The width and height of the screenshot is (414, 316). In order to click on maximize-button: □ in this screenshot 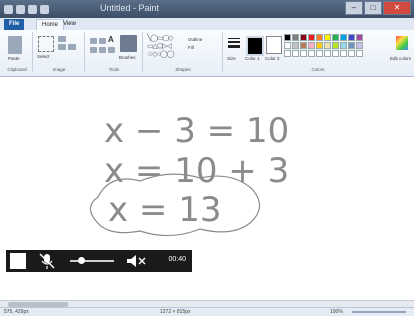, I will do `click(373, 8)`.